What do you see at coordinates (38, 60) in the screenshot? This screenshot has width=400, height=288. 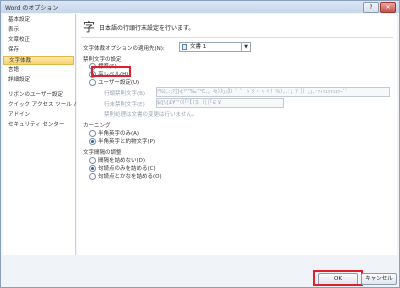 I see `sidebar-item-typography: 文字体裁` at bounding box center [38, 60].